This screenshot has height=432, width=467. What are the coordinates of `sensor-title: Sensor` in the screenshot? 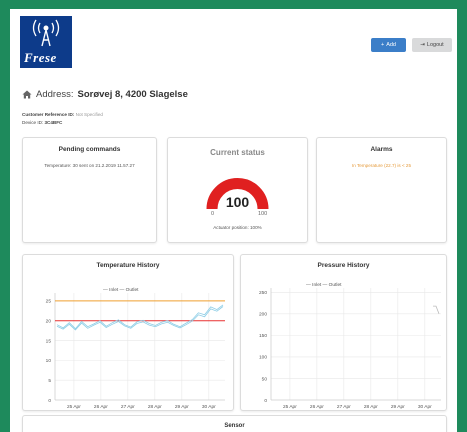 It's located at (234, 426).